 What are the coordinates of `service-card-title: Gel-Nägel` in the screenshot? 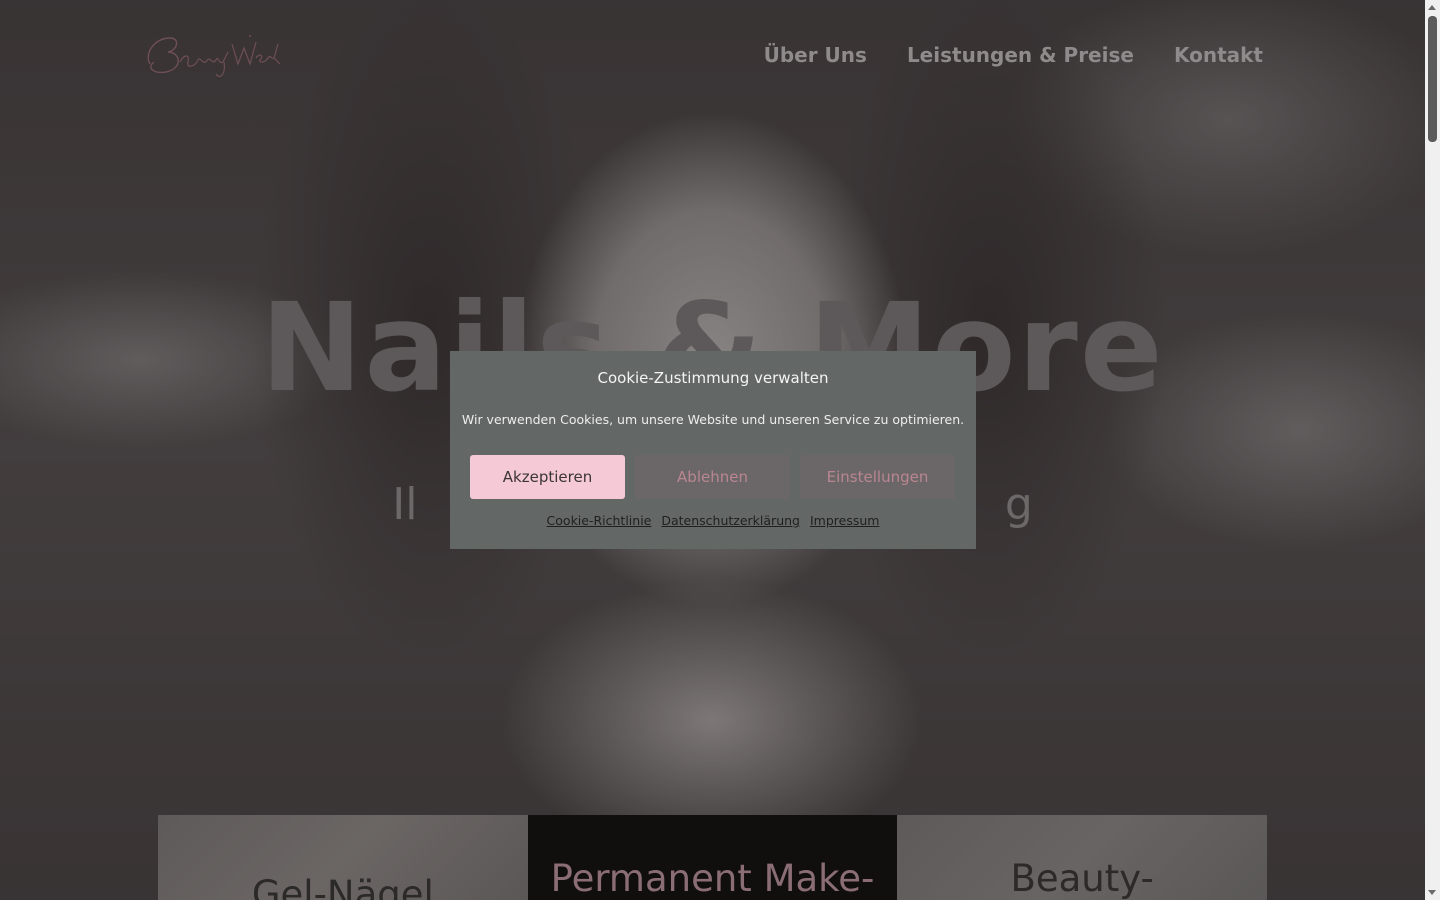 It's located at (342, 886).